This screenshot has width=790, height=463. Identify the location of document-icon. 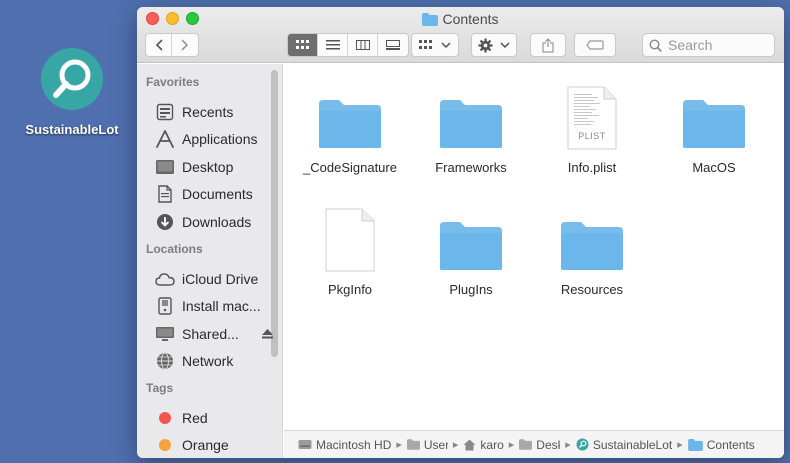
(165, 194).